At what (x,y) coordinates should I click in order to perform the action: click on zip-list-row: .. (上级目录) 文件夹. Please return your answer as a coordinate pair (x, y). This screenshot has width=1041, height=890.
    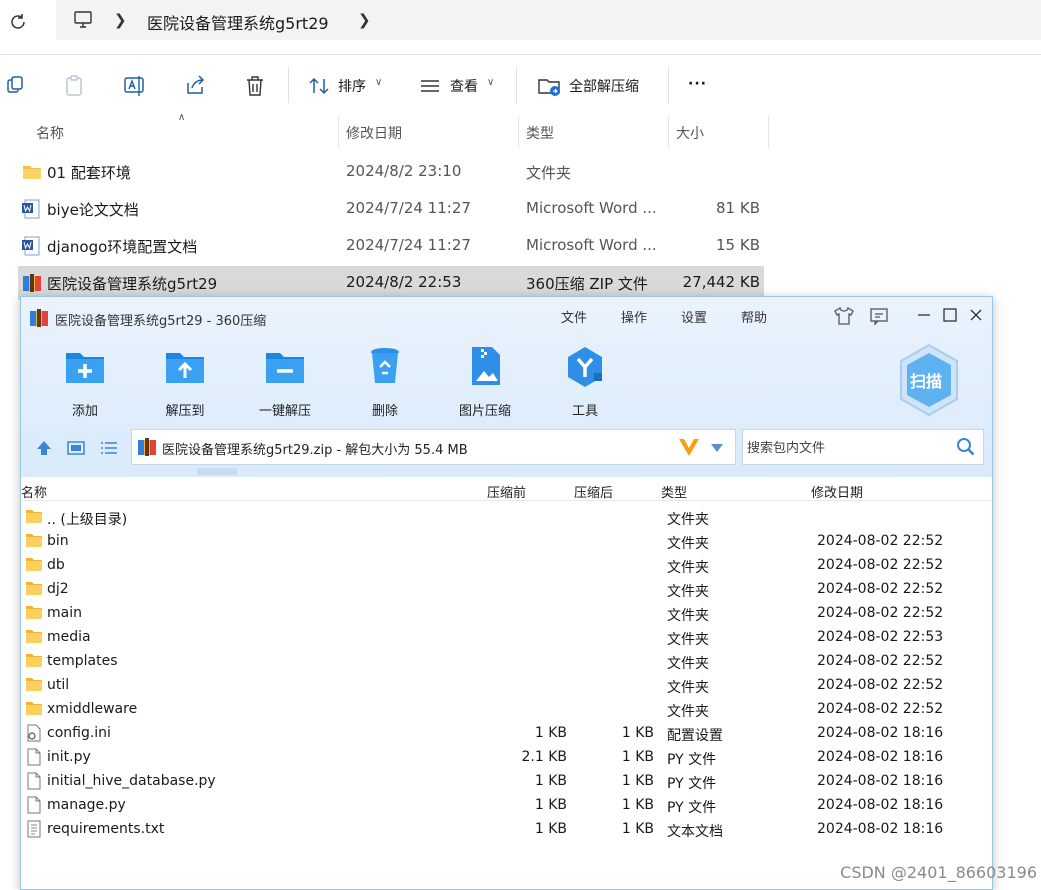
    Looking at the image, I should click on (506, 517).